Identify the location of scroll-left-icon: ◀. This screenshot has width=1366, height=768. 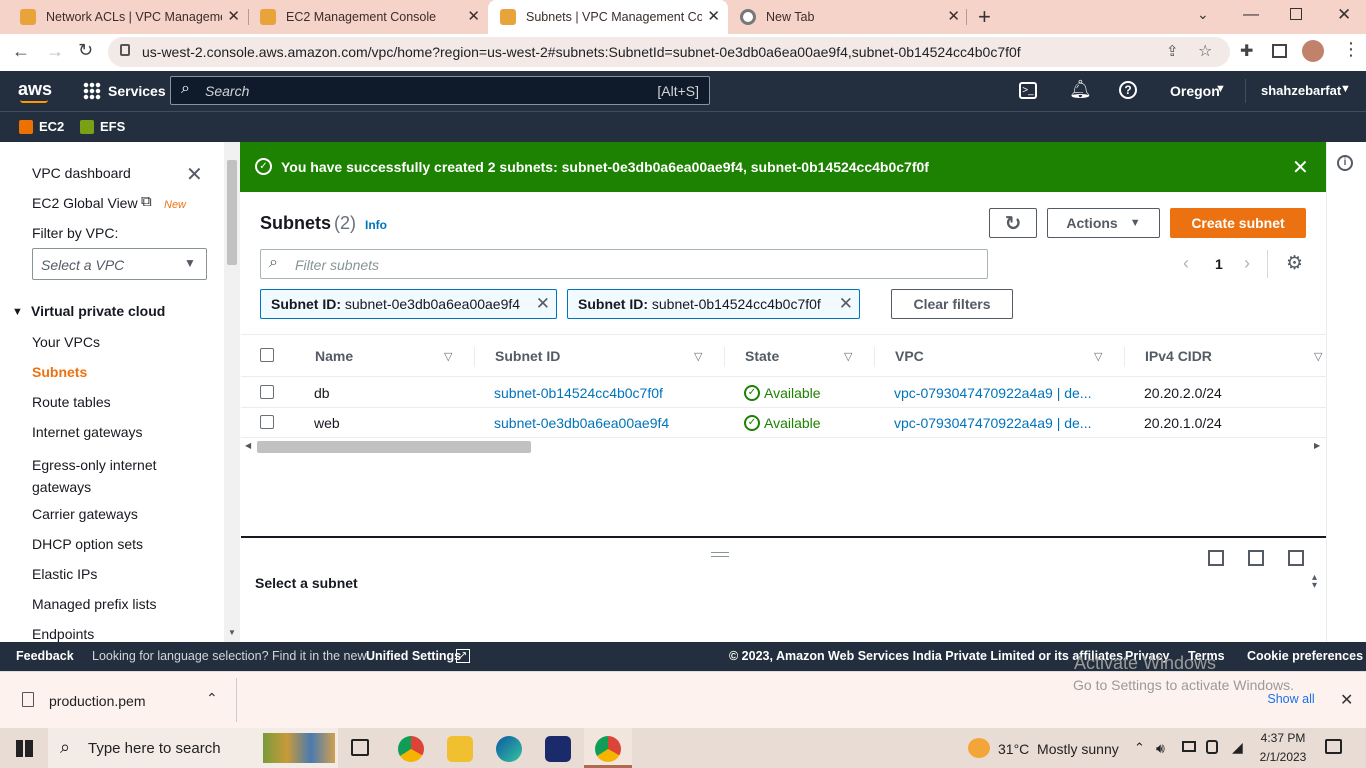
(248, 445).